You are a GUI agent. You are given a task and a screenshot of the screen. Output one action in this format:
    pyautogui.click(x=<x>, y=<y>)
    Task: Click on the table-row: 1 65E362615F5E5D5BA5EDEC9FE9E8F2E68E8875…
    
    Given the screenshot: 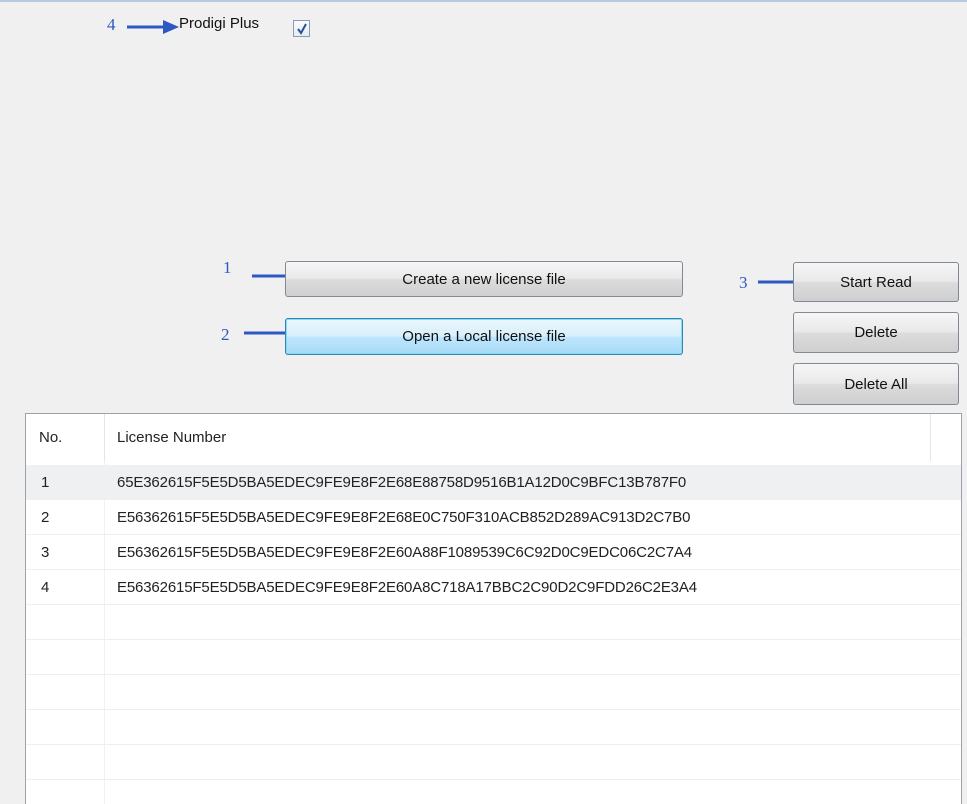 What is the action you would take?
    pyautogui.click(x=493, y=482)
    